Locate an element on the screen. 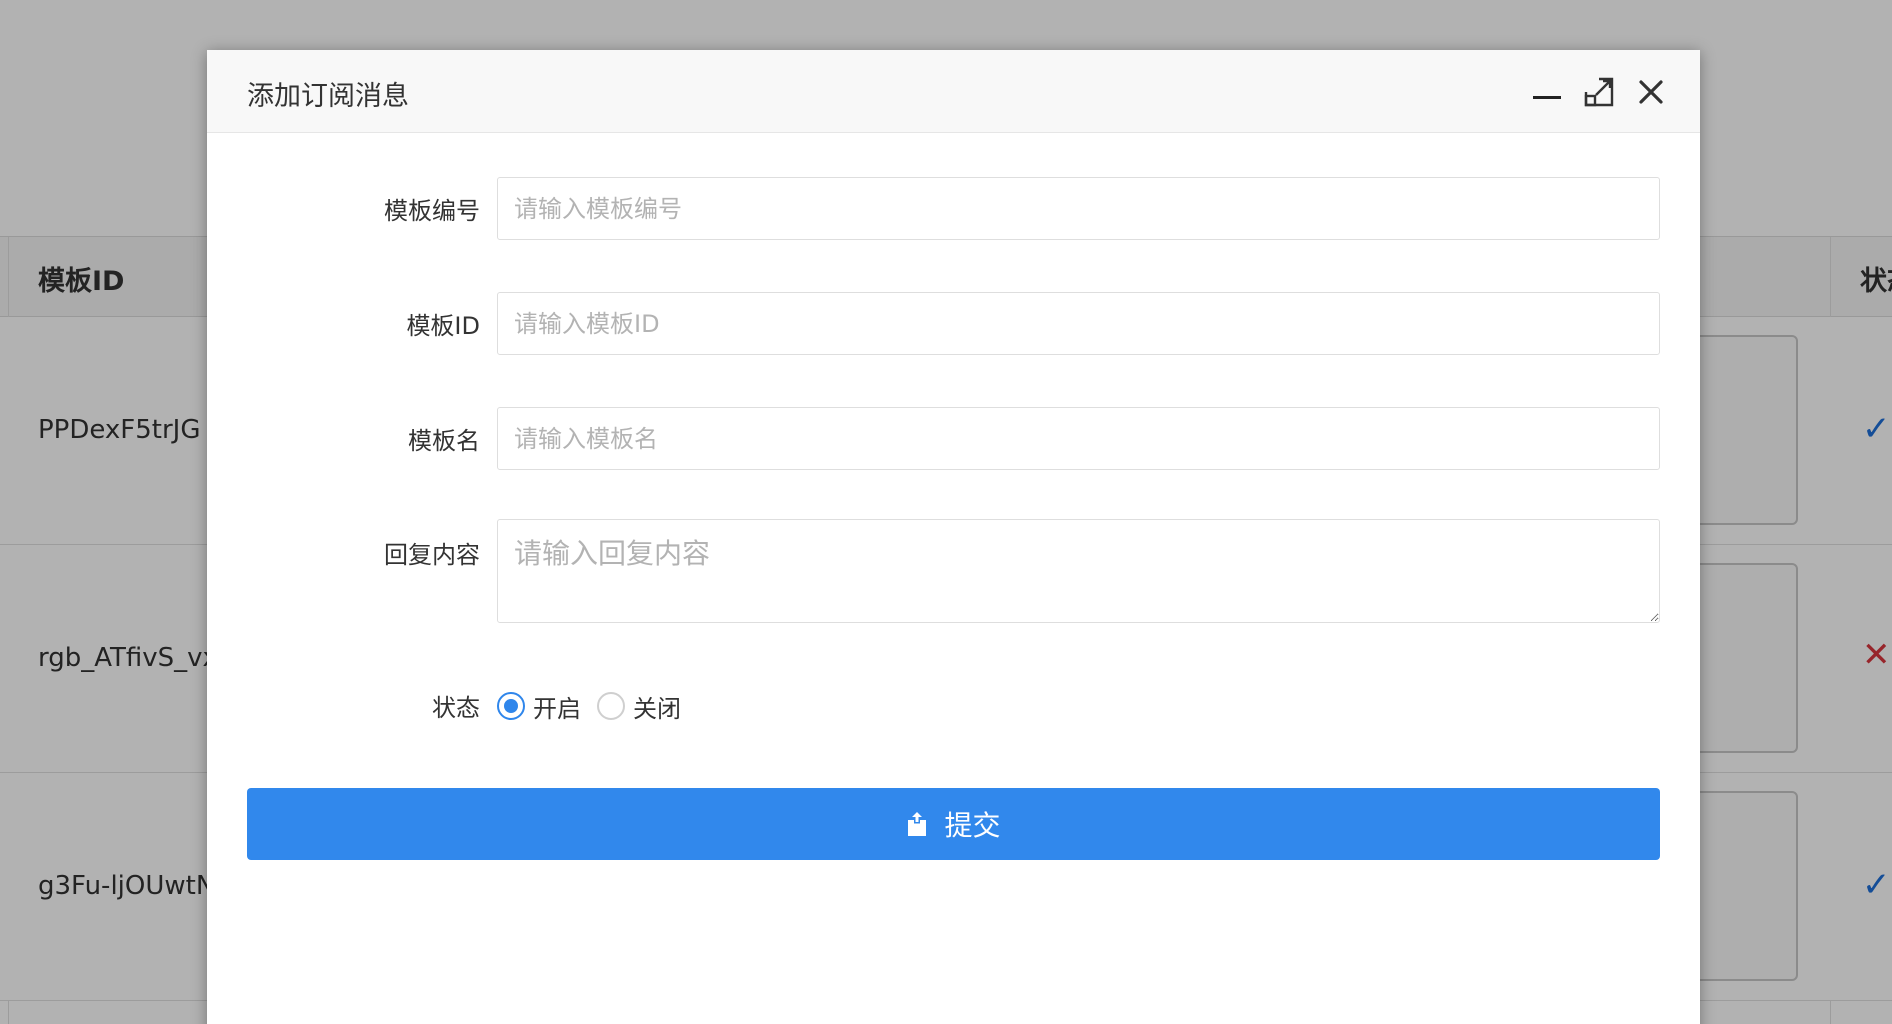 The image size is (1892, 1024). status-radio-group: 开启 关闭 is located at coordinates (597, 706).